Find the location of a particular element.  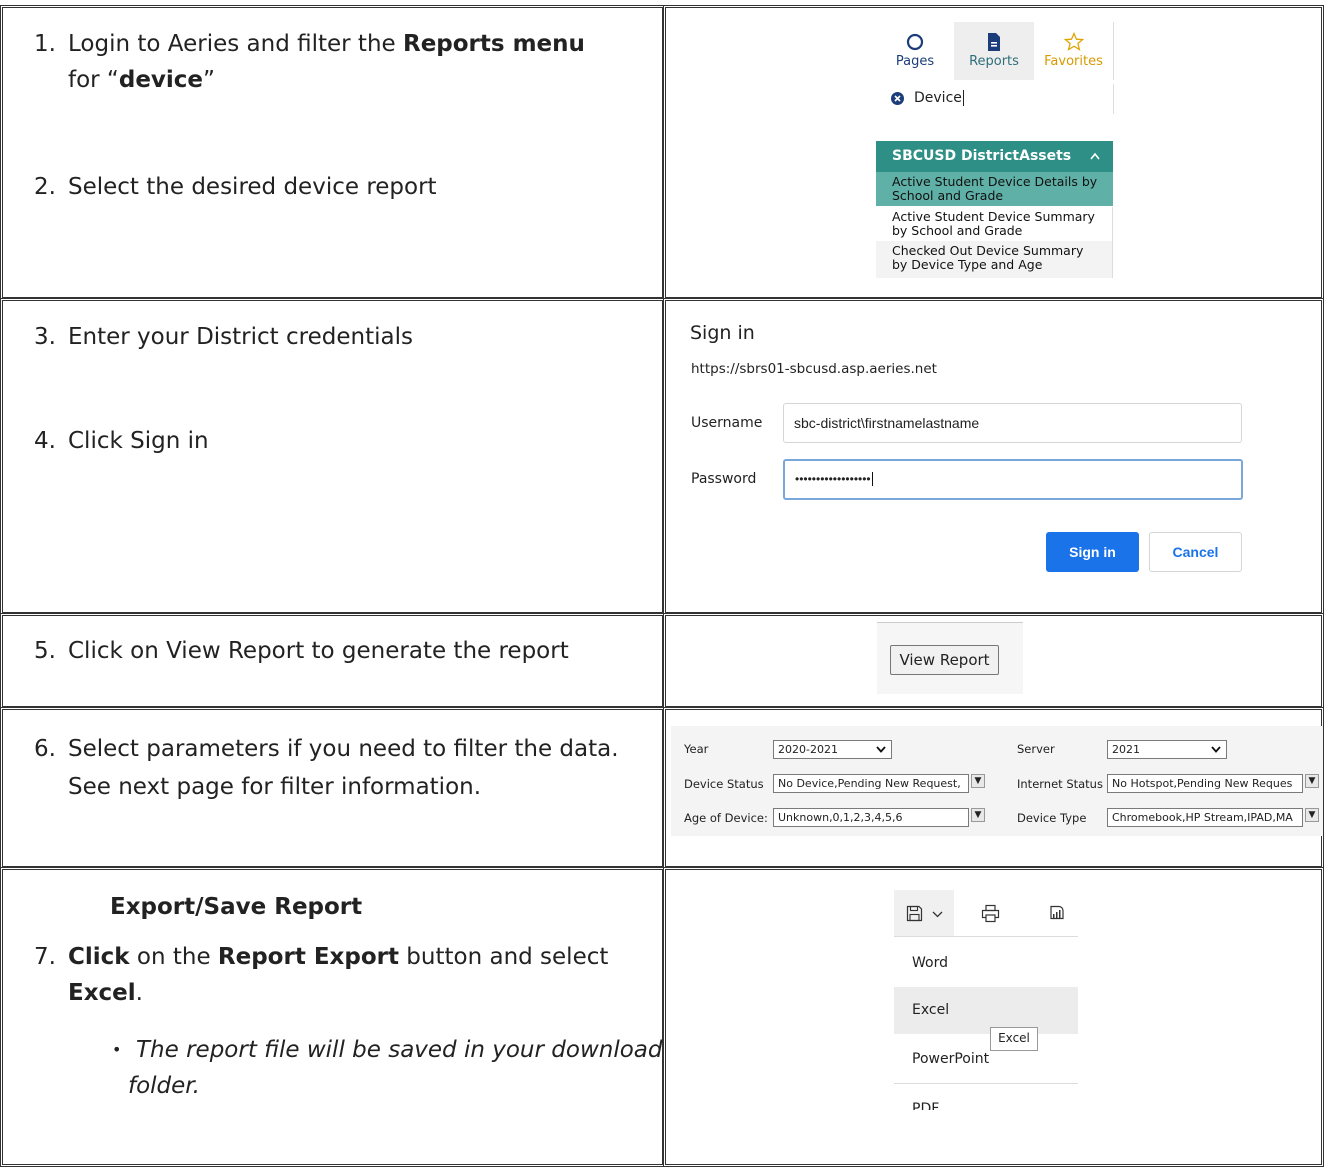

print-icon is located at coordinates (990, 913).